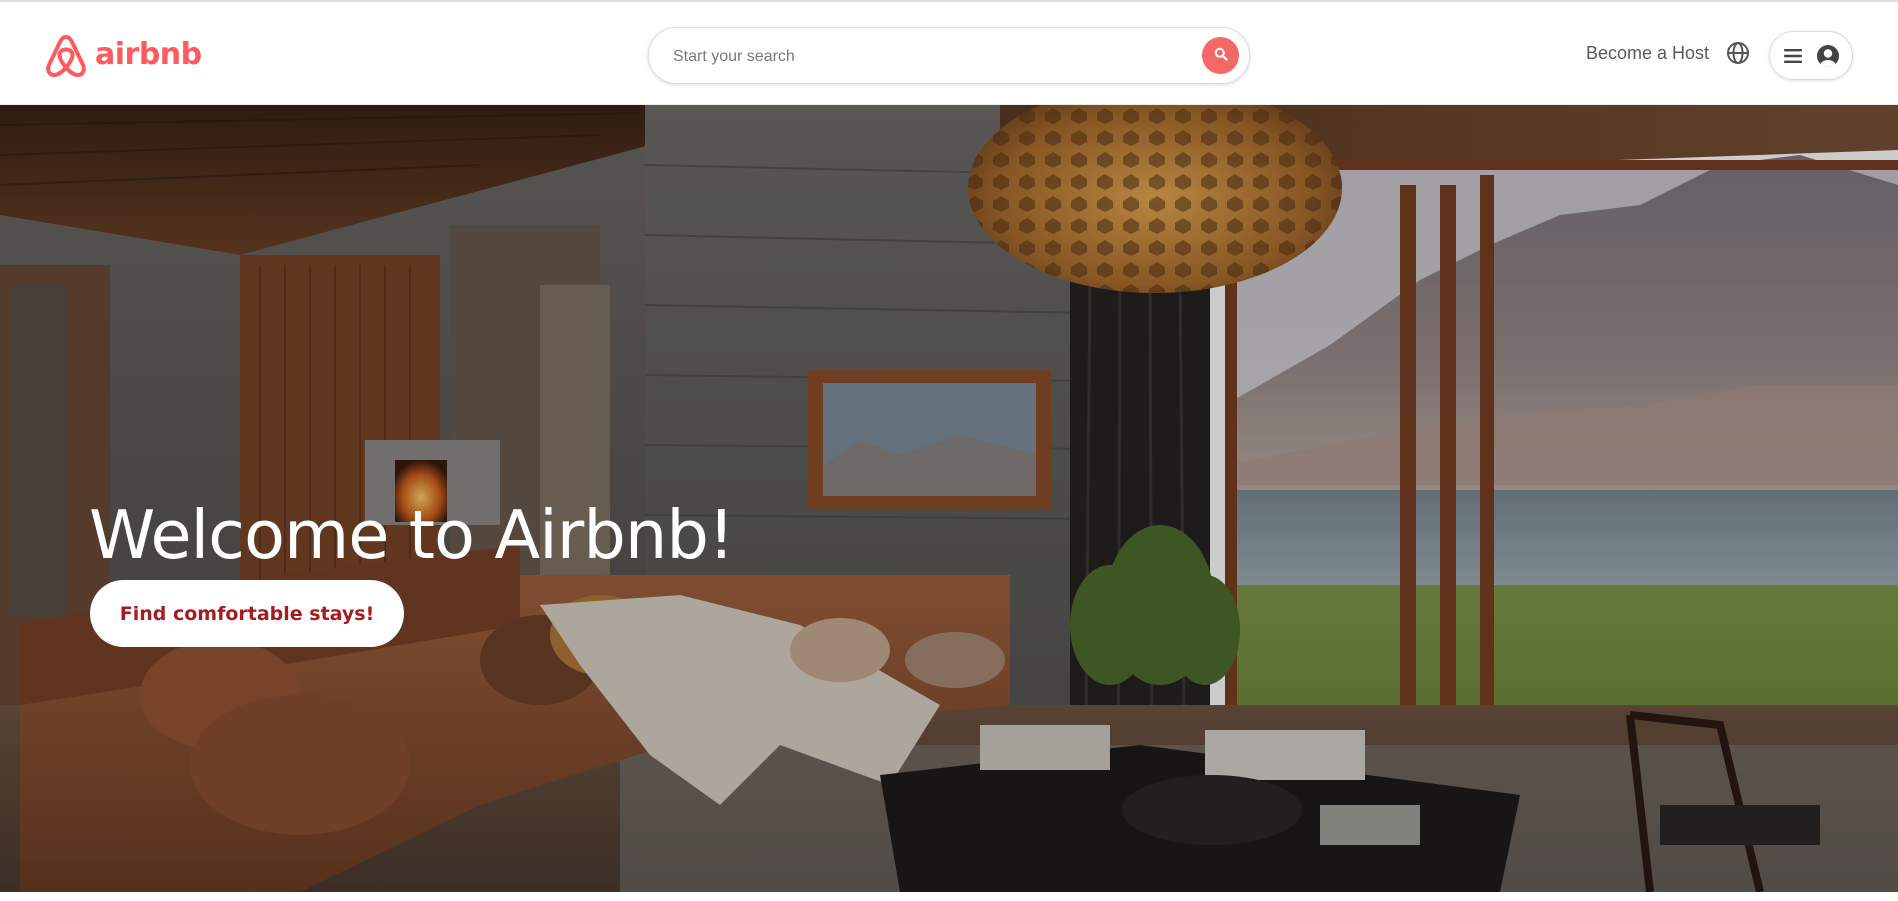 Image resolution: width=1898 pixels, height=901 pixels. I want to click on hamburger-menu-icon, so click(1793, 56).